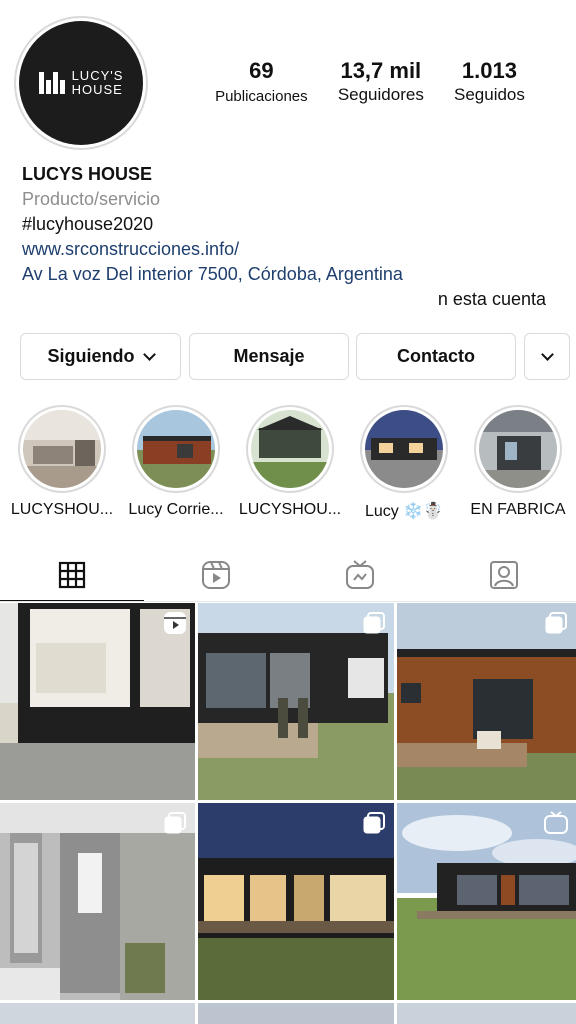  Describe the element at coordinates (380, 94) in the screenshot. I see `followers-label: Seguidores` at that location.